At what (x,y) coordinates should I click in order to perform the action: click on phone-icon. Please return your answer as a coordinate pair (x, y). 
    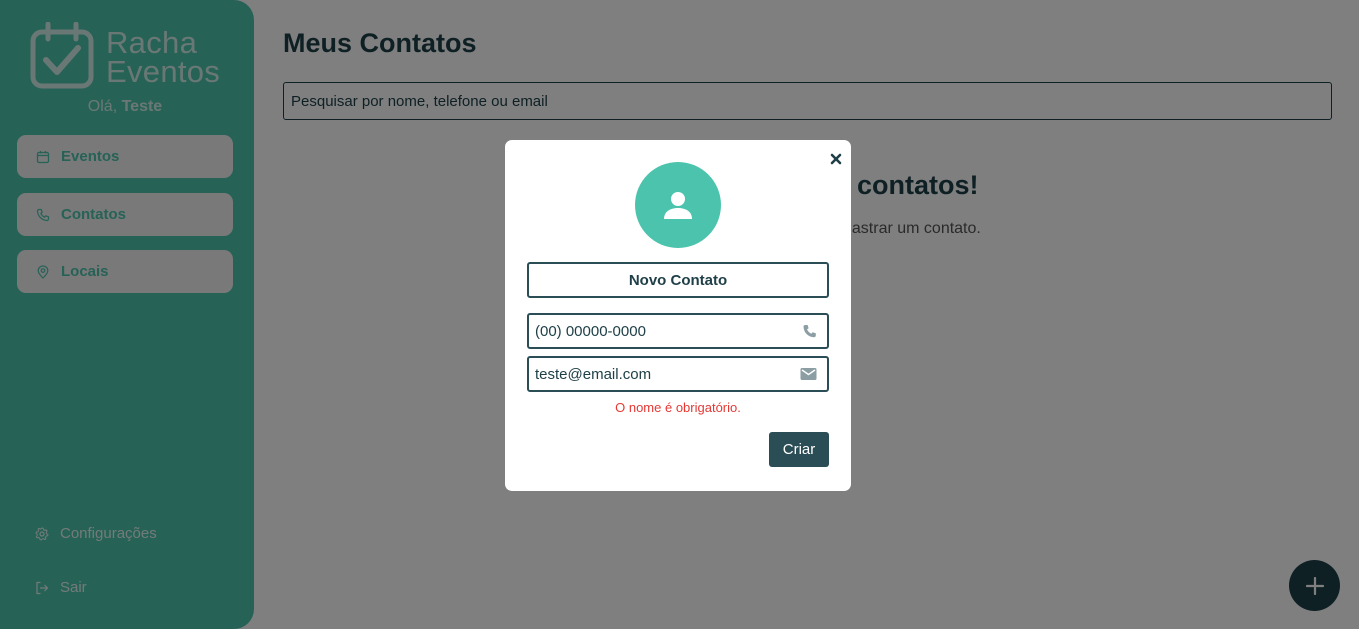
    Looking at the image, I should click on (809, 331).